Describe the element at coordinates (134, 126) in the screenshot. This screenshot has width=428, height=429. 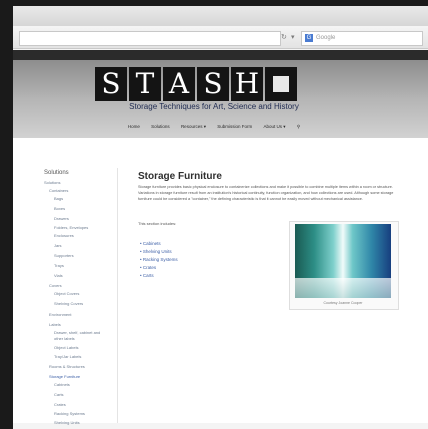
I see `nav-home: Home` at that location.